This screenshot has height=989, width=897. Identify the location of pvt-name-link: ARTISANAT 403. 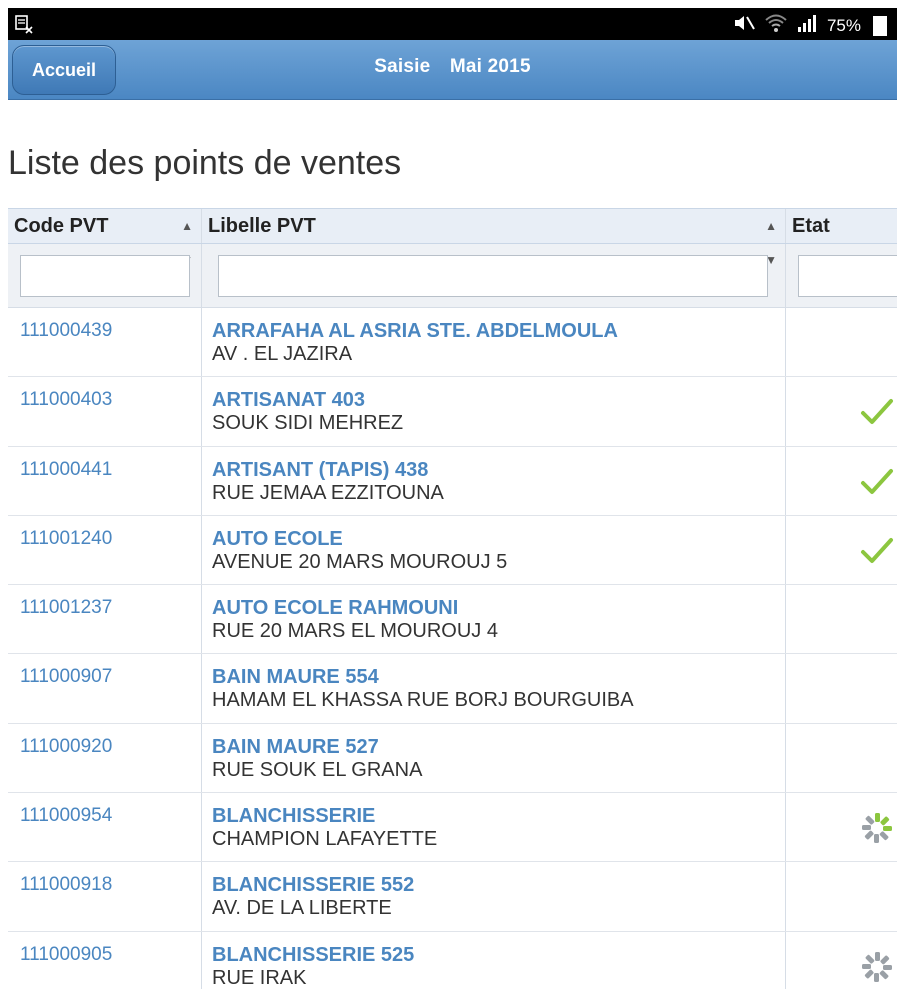
(288, 400).